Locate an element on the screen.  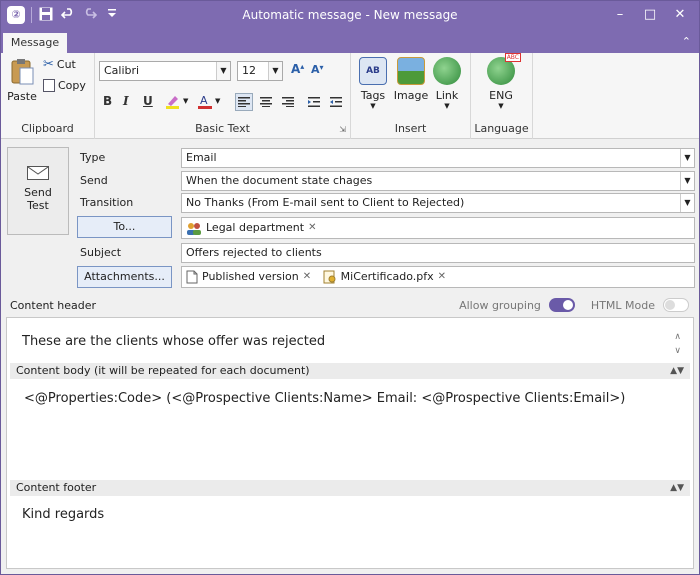
insert-group: AB Tags ▼ Image Link ▼ Insert is located at coordinates (411, 96).